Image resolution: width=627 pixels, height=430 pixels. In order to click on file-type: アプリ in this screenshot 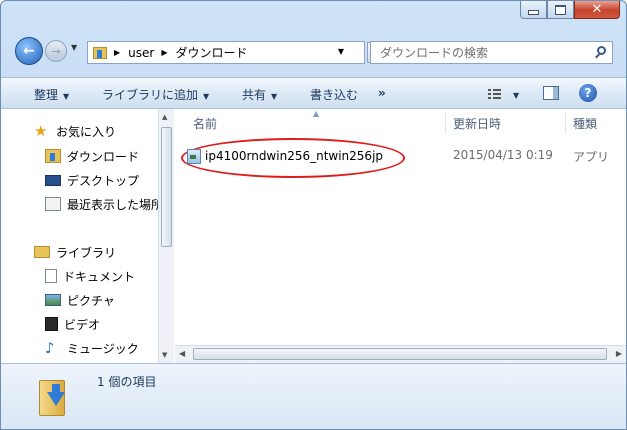, I will do `click(591, 157)`.